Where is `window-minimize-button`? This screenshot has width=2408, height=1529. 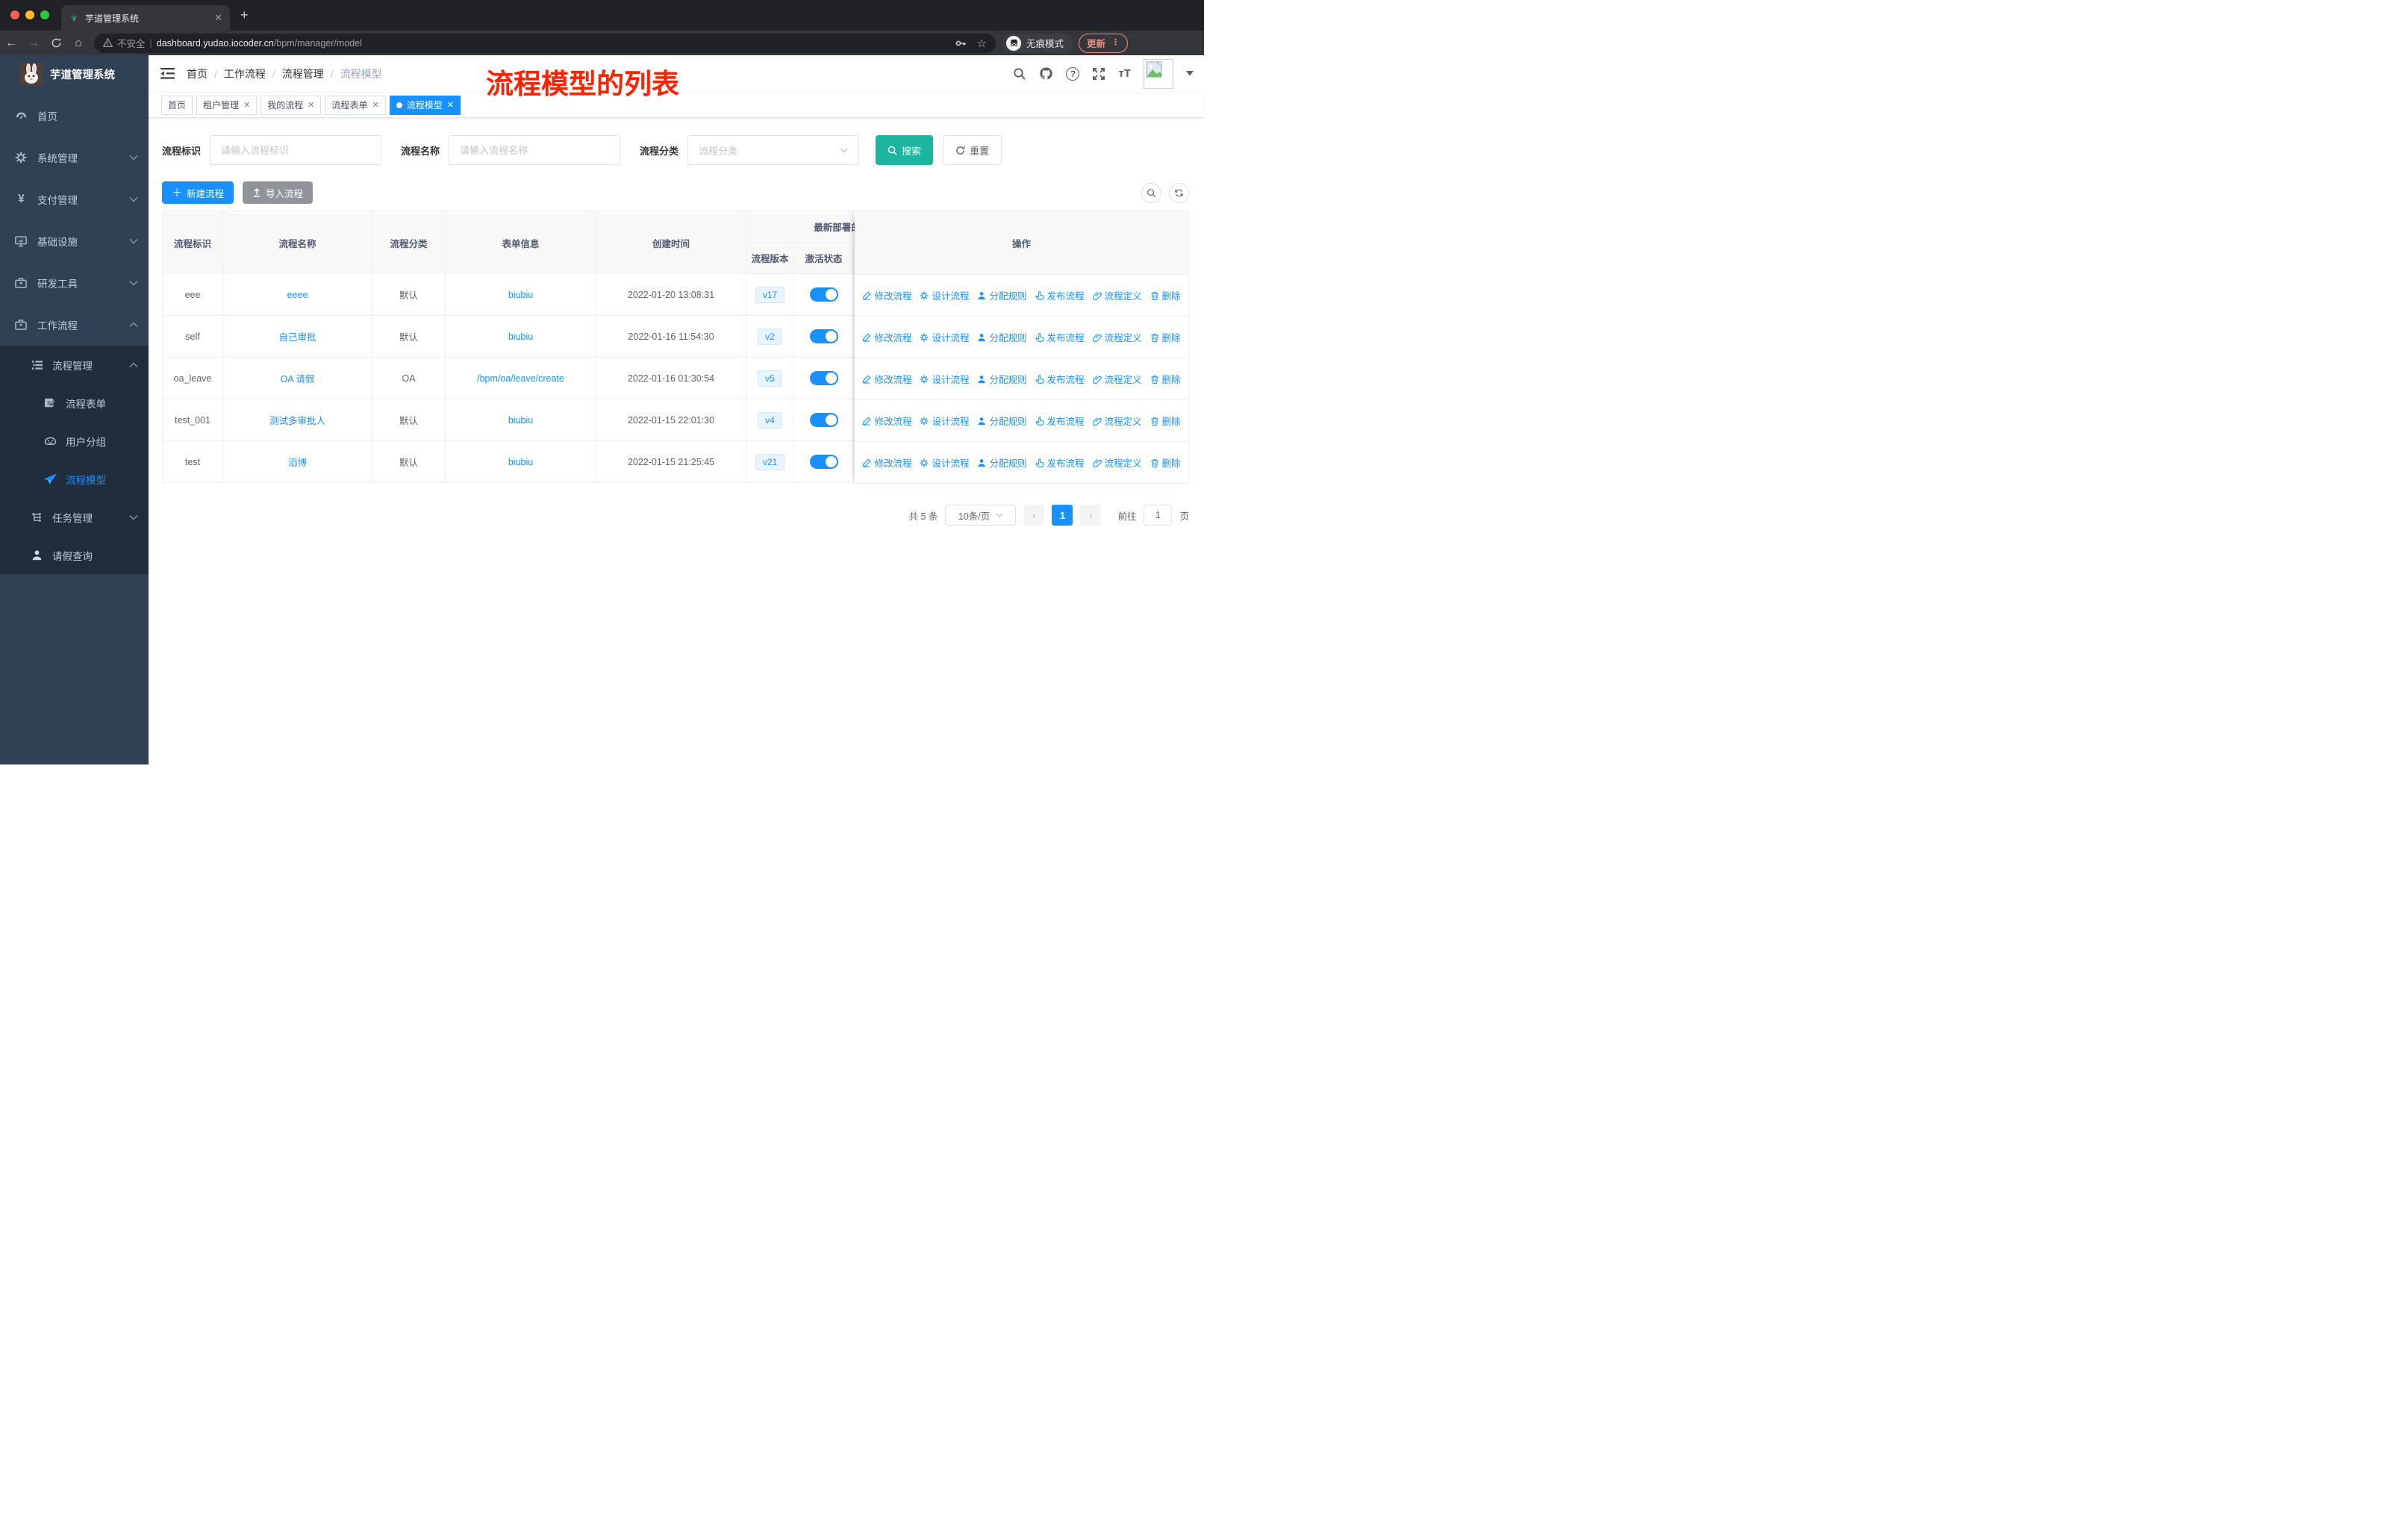 window-minimize-button is located at coordinates (29, 15).